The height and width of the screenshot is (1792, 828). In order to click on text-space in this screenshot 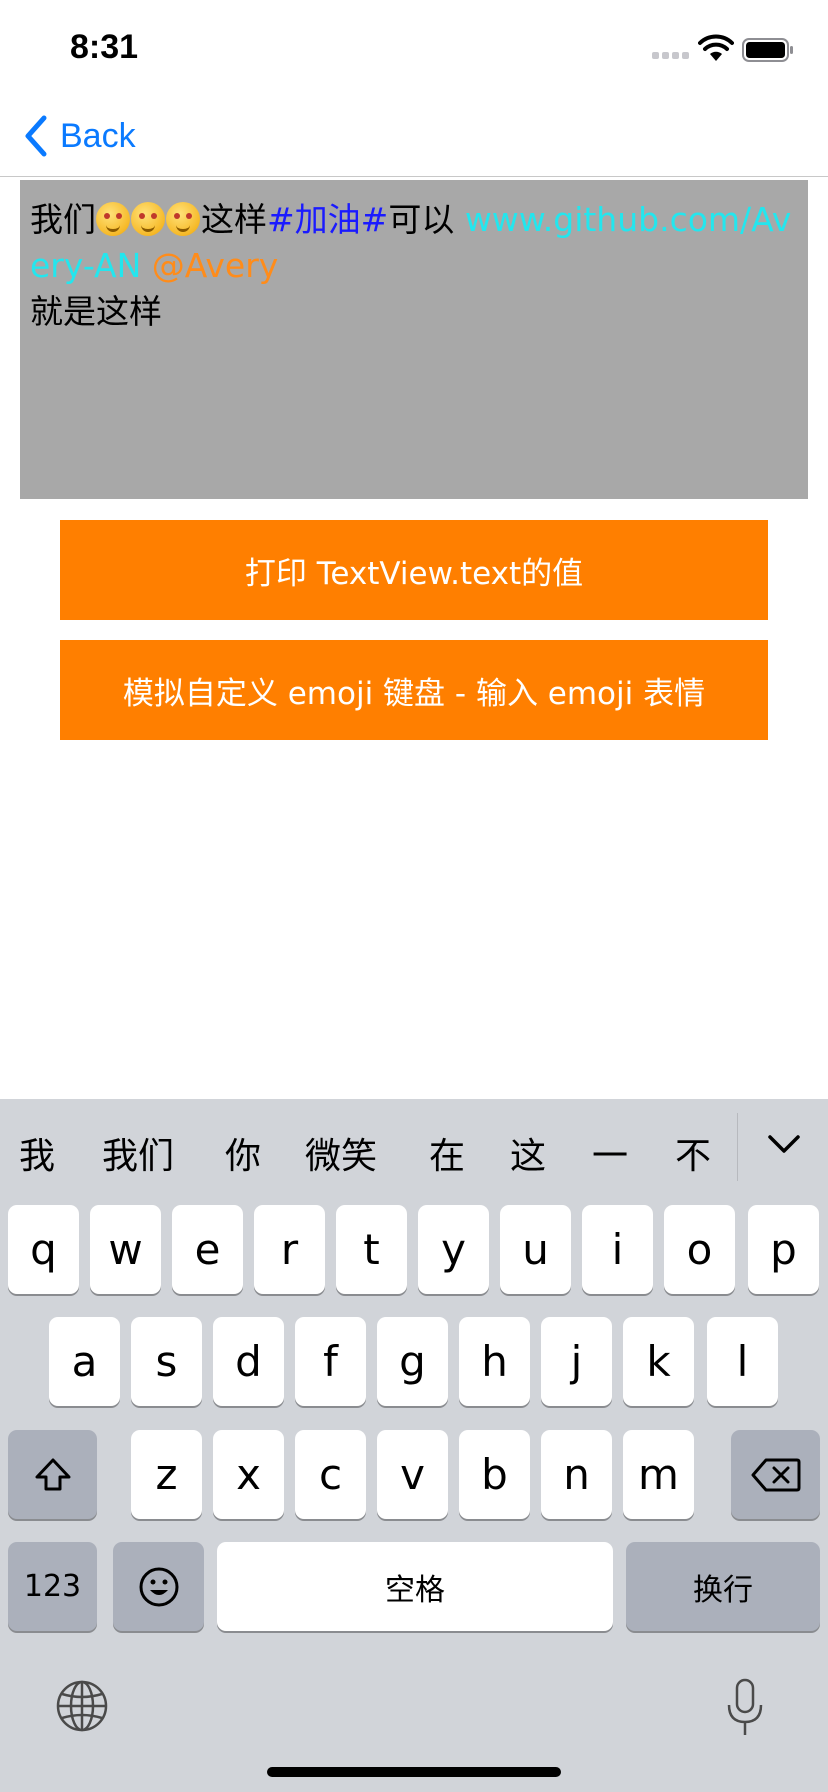, I will do `click(146, 265)`.